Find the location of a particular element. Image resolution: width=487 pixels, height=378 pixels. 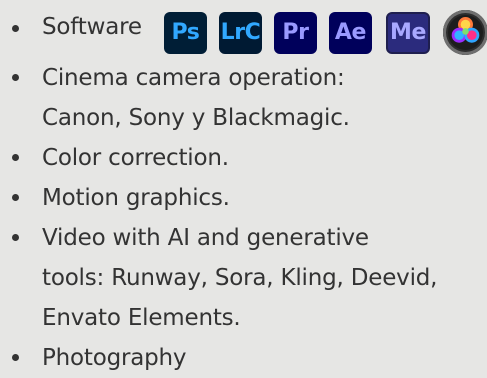

photography-text: Photography is located at coordinates (114, 358).